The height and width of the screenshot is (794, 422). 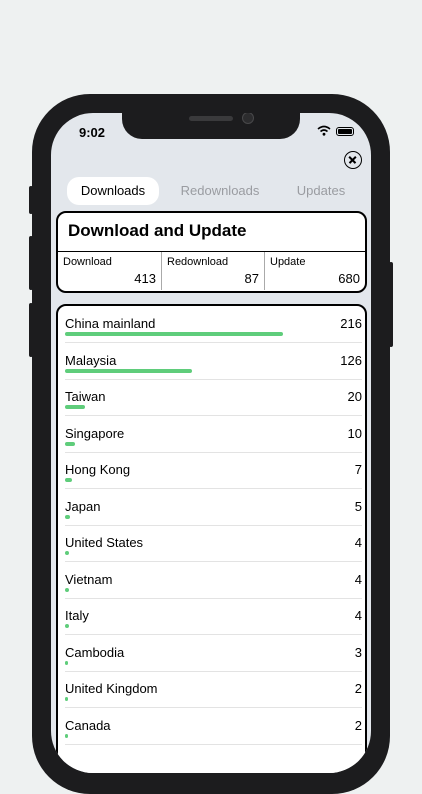 What do you see at coordinates (220, 191) in the screenshot?
I see `tab-redownloads: Redownloads` at bounding box center [220, 191].